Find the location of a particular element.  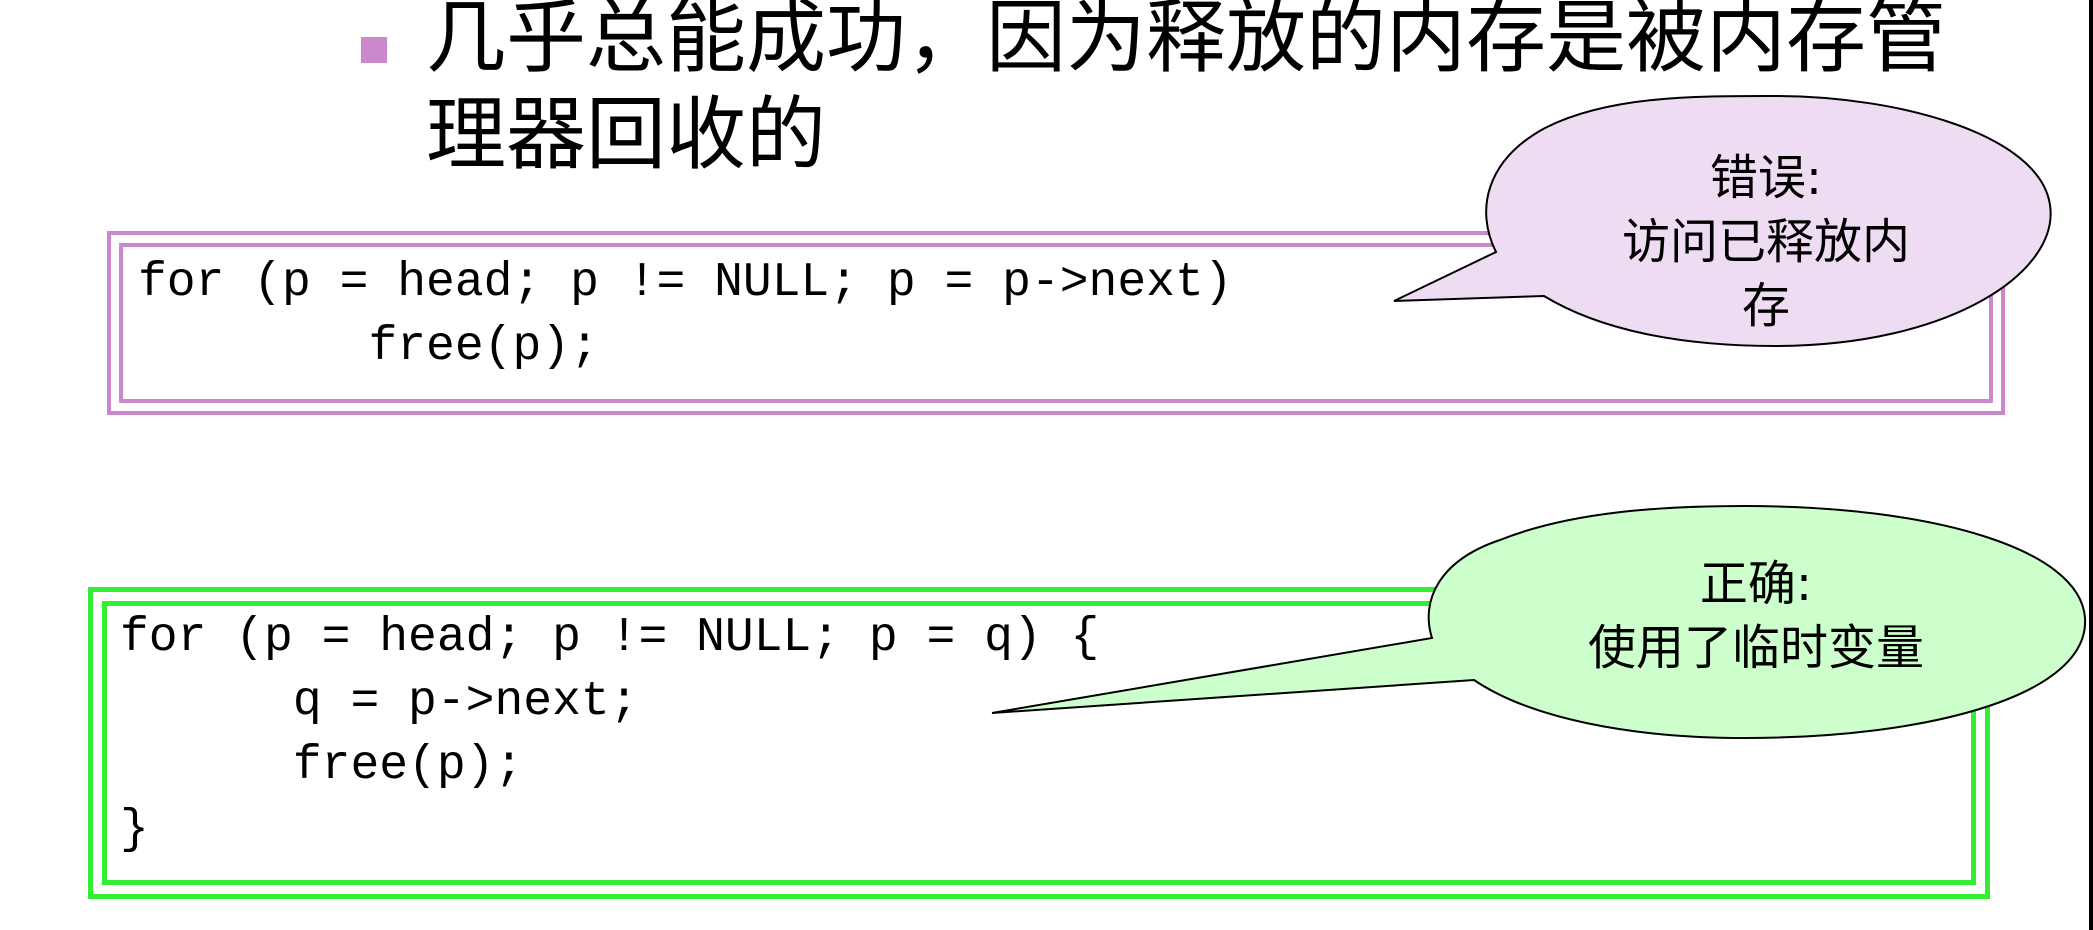

correct-callout-line-1: 正确: is located at coordinates (1756, 584).